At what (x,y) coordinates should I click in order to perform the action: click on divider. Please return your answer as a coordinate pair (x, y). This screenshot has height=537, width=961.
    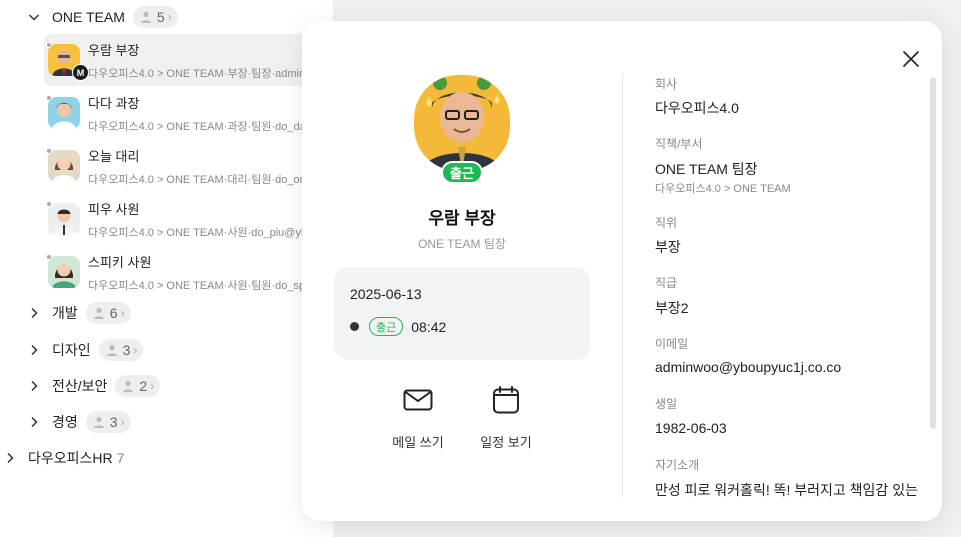
    Looking at the image, I should click on (622, 285).